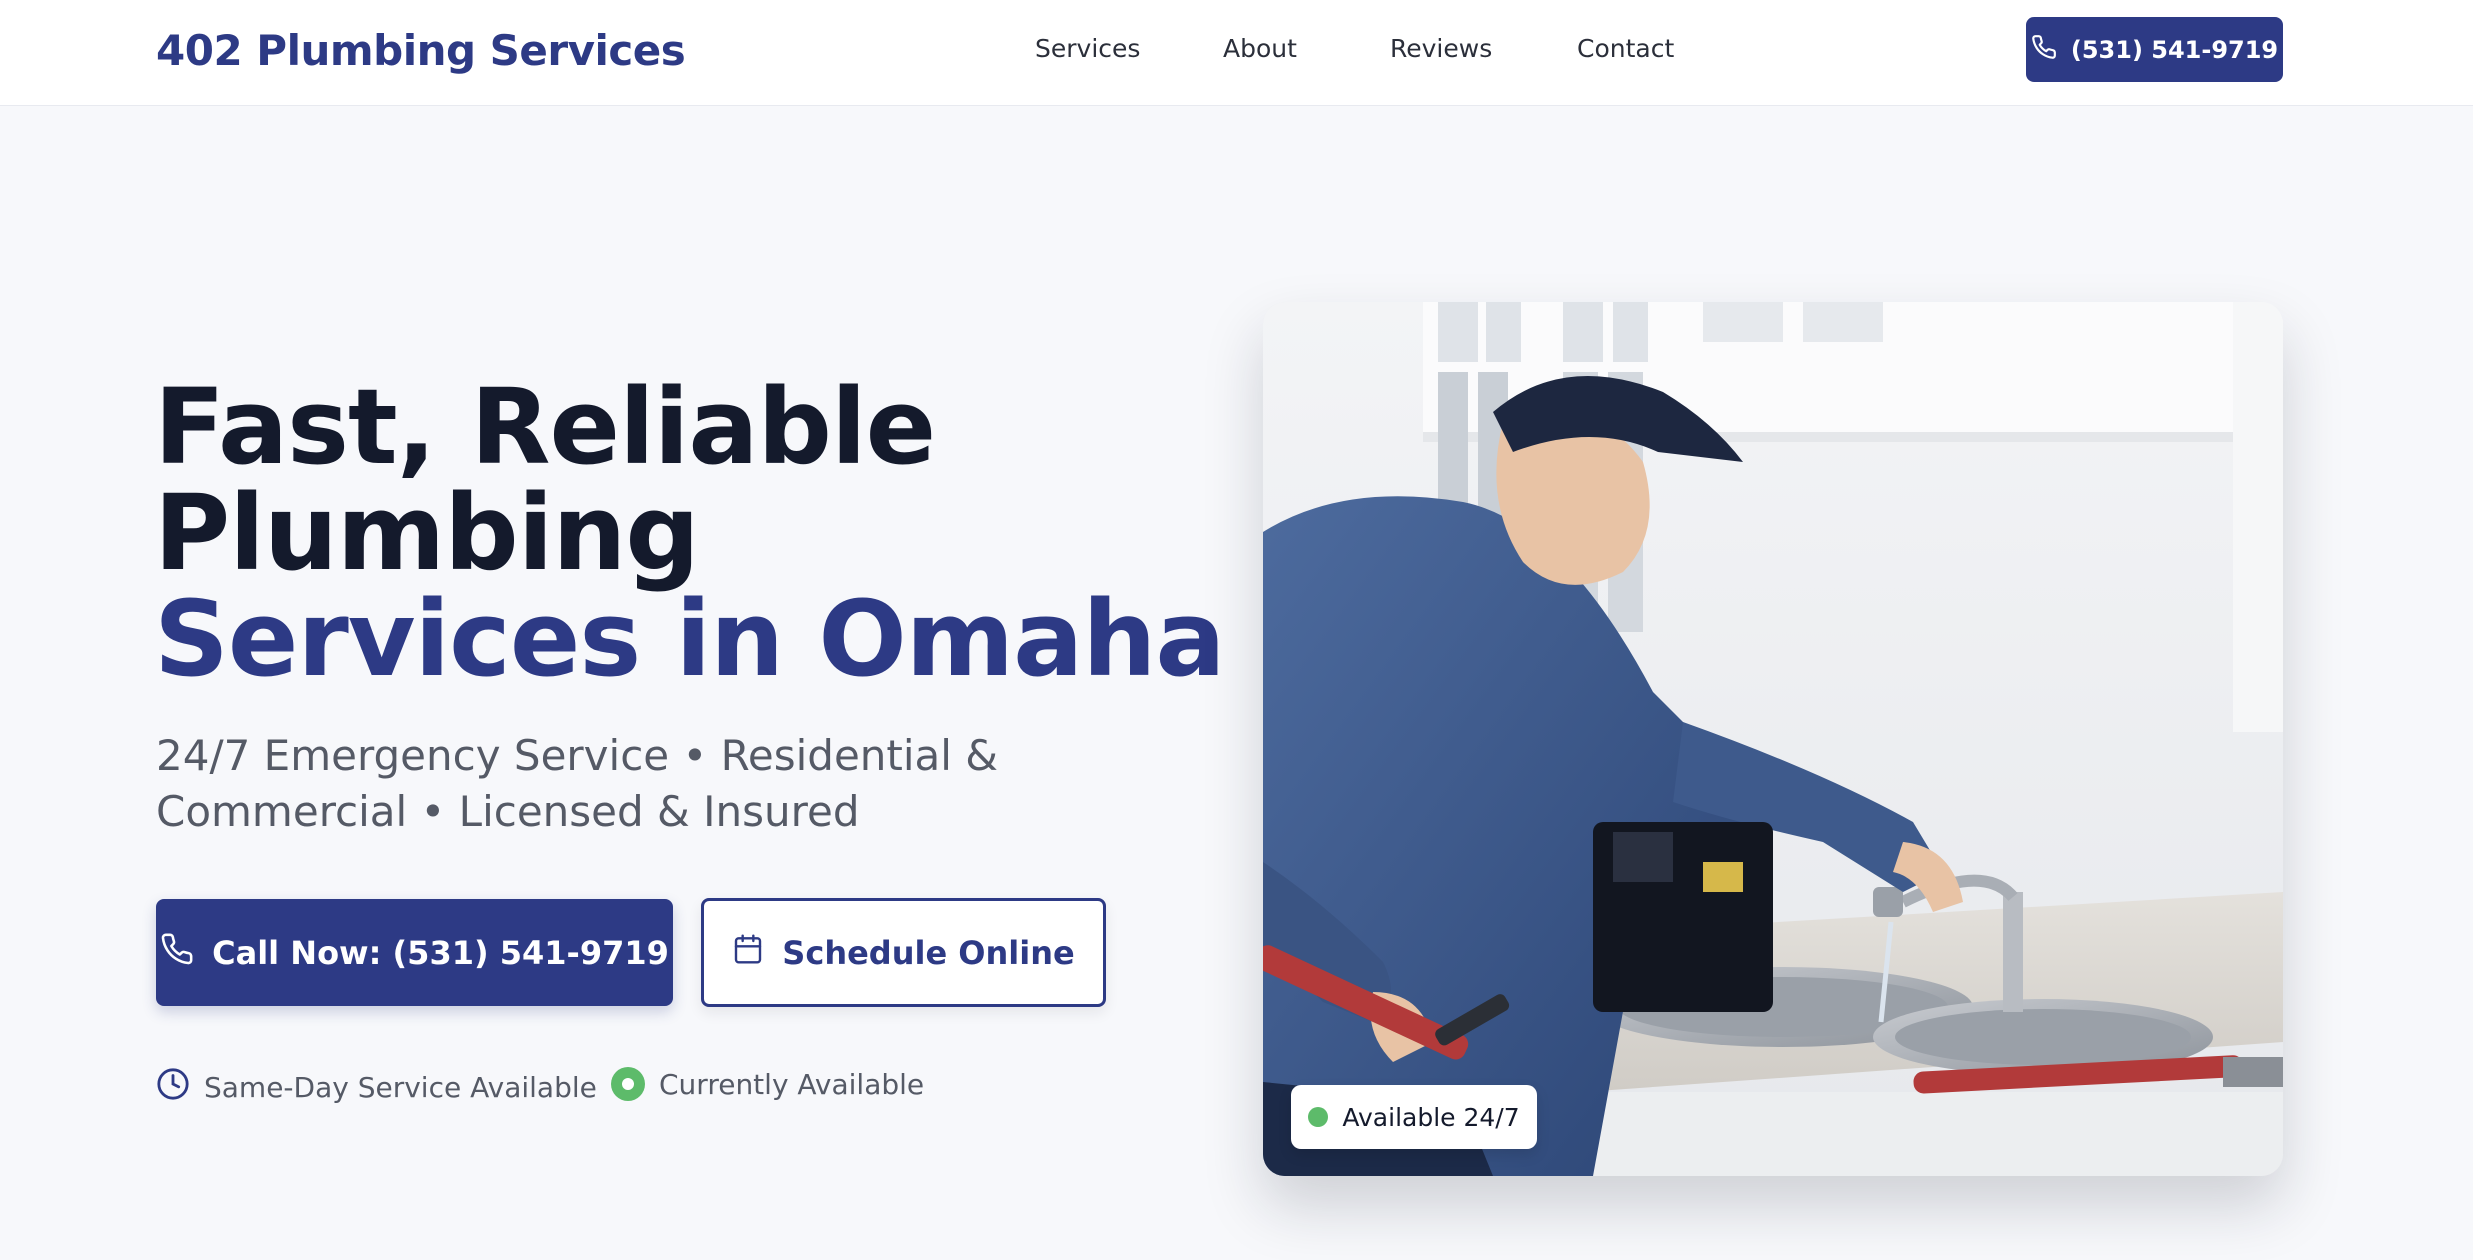 This screenshot has height=1260, width=2473. What do you see at coordinates (2174, 49) in the screenshot?
I see `header-call-label: (531) 541-9719` at bounding box center [2174, 49].